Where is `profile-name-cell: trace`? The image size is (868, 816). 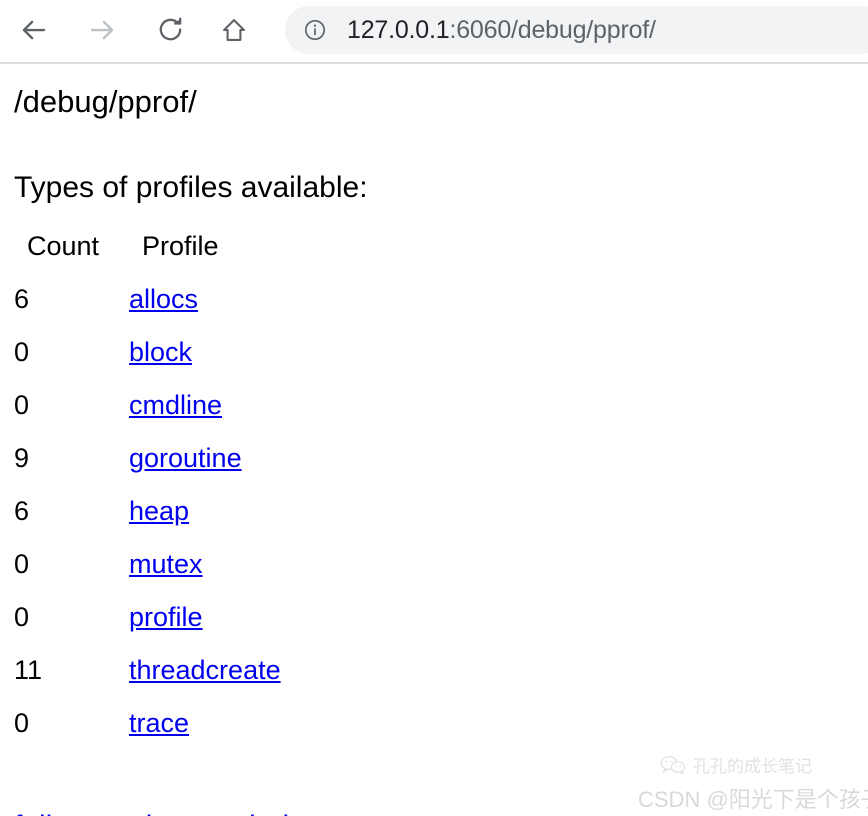
profile-name-cell: trace is located at coordinates (205, 723).